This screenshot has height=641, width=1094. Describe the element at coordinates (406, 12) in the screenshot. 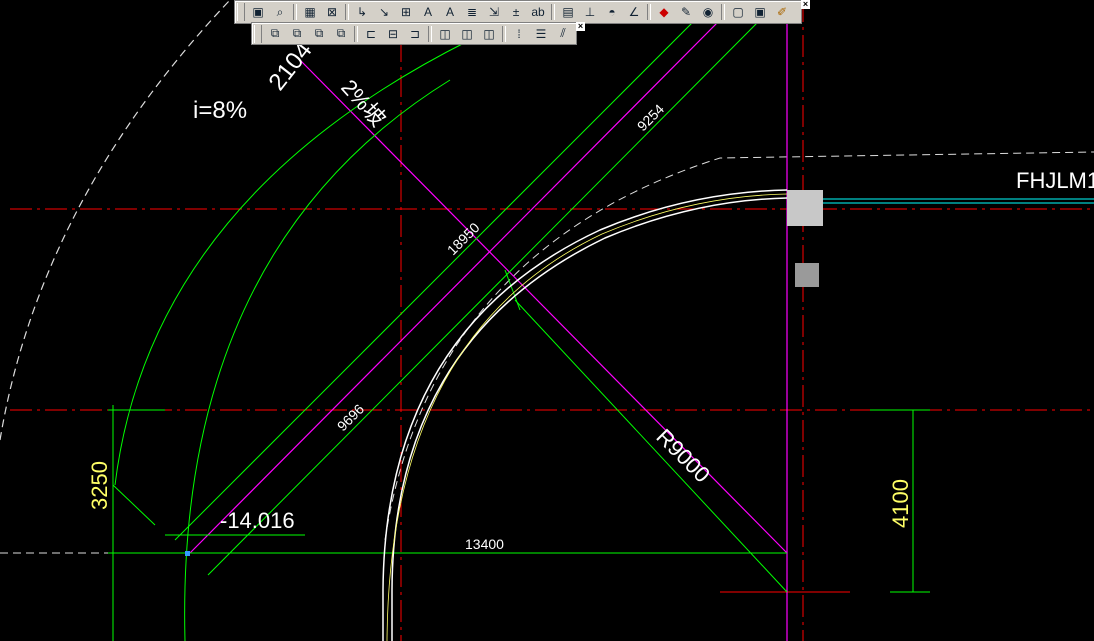

I see `align-icon: ⊞` at that location.